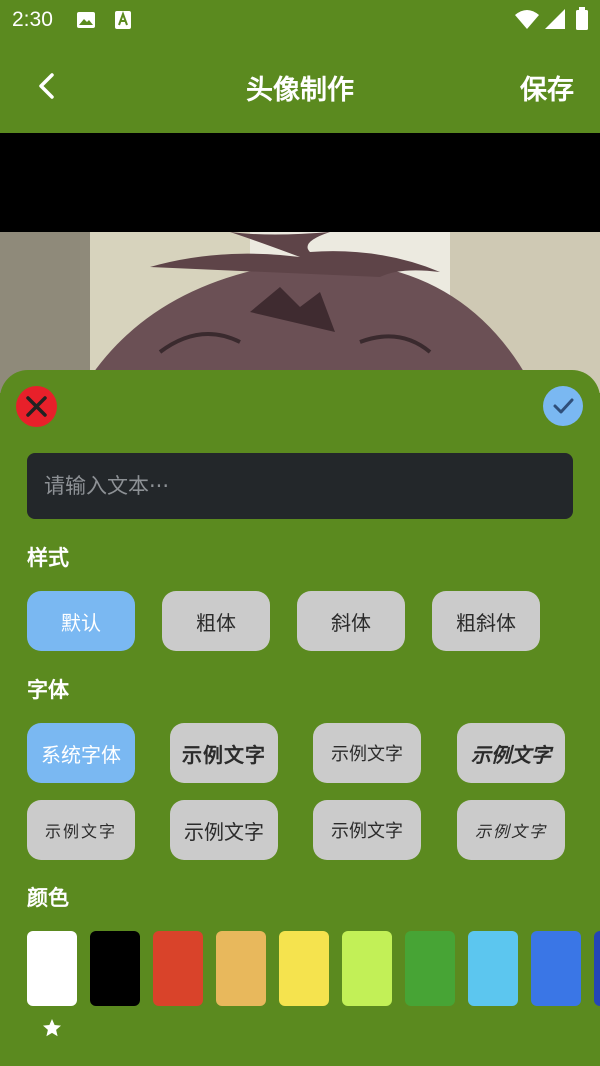  Describe the element at coordinates (367, 830) in the screenshot. I see `font-option-7: 示例文字` at that location.